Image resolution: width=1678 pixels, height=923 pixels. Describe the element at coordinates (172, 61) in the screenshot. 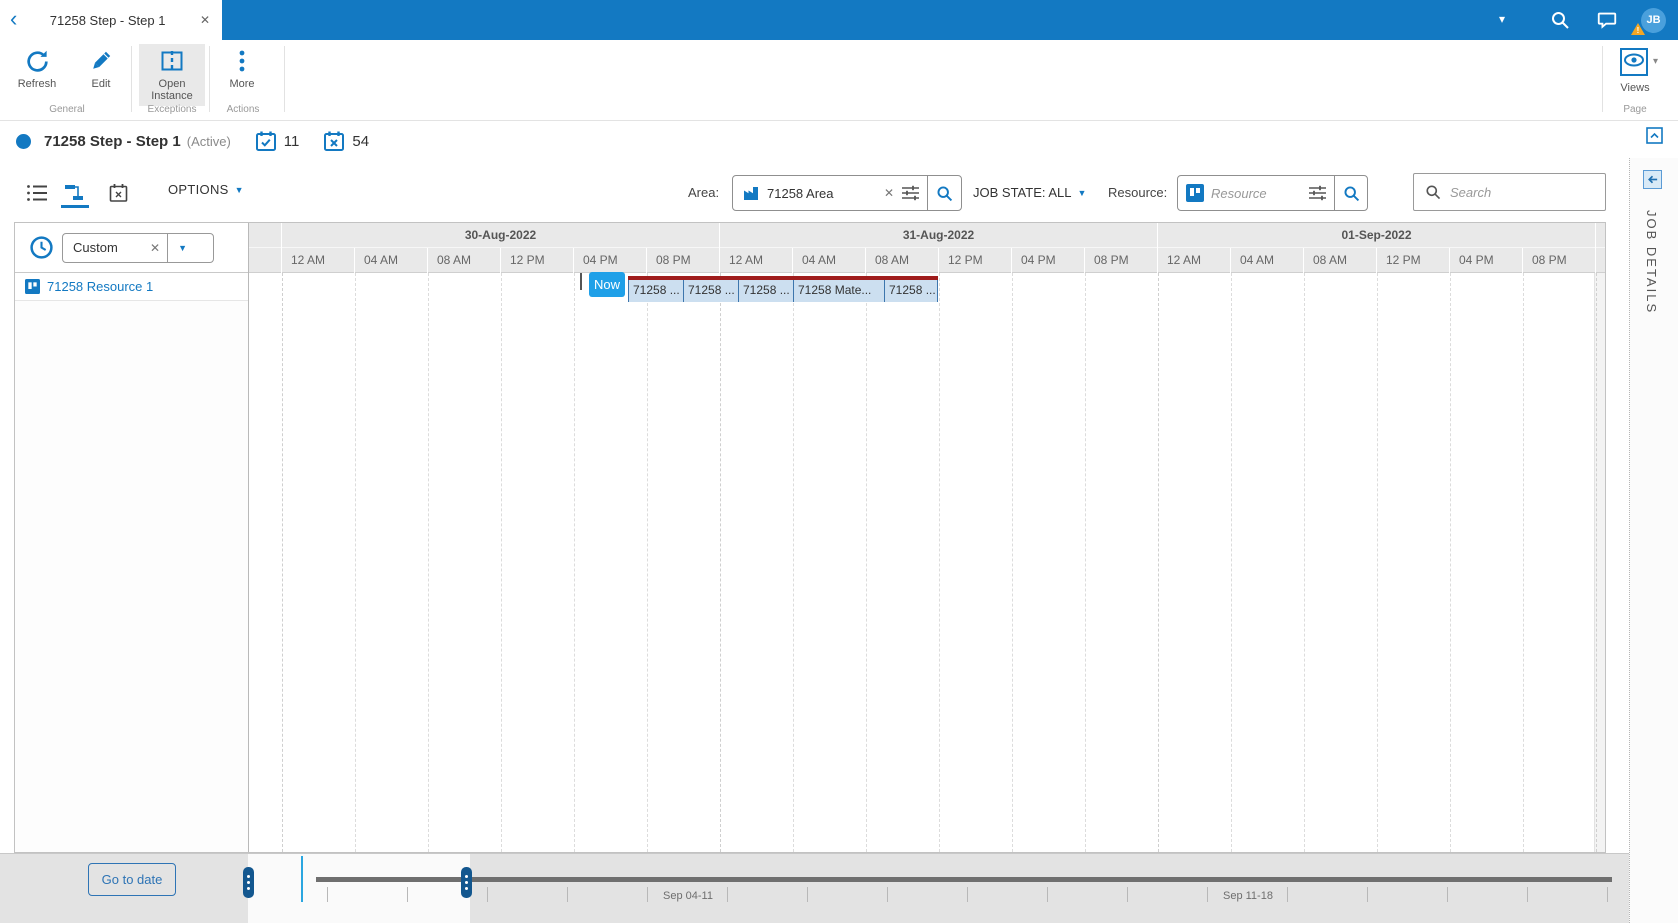

I see `open-instance-icon` at that location.